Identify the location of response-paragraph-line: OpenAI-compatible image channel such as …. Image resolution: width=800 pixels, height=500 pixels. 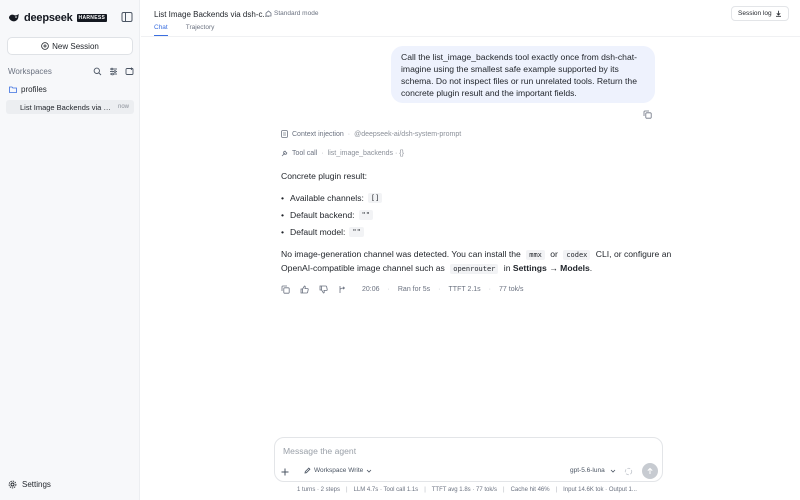
(437, 268).